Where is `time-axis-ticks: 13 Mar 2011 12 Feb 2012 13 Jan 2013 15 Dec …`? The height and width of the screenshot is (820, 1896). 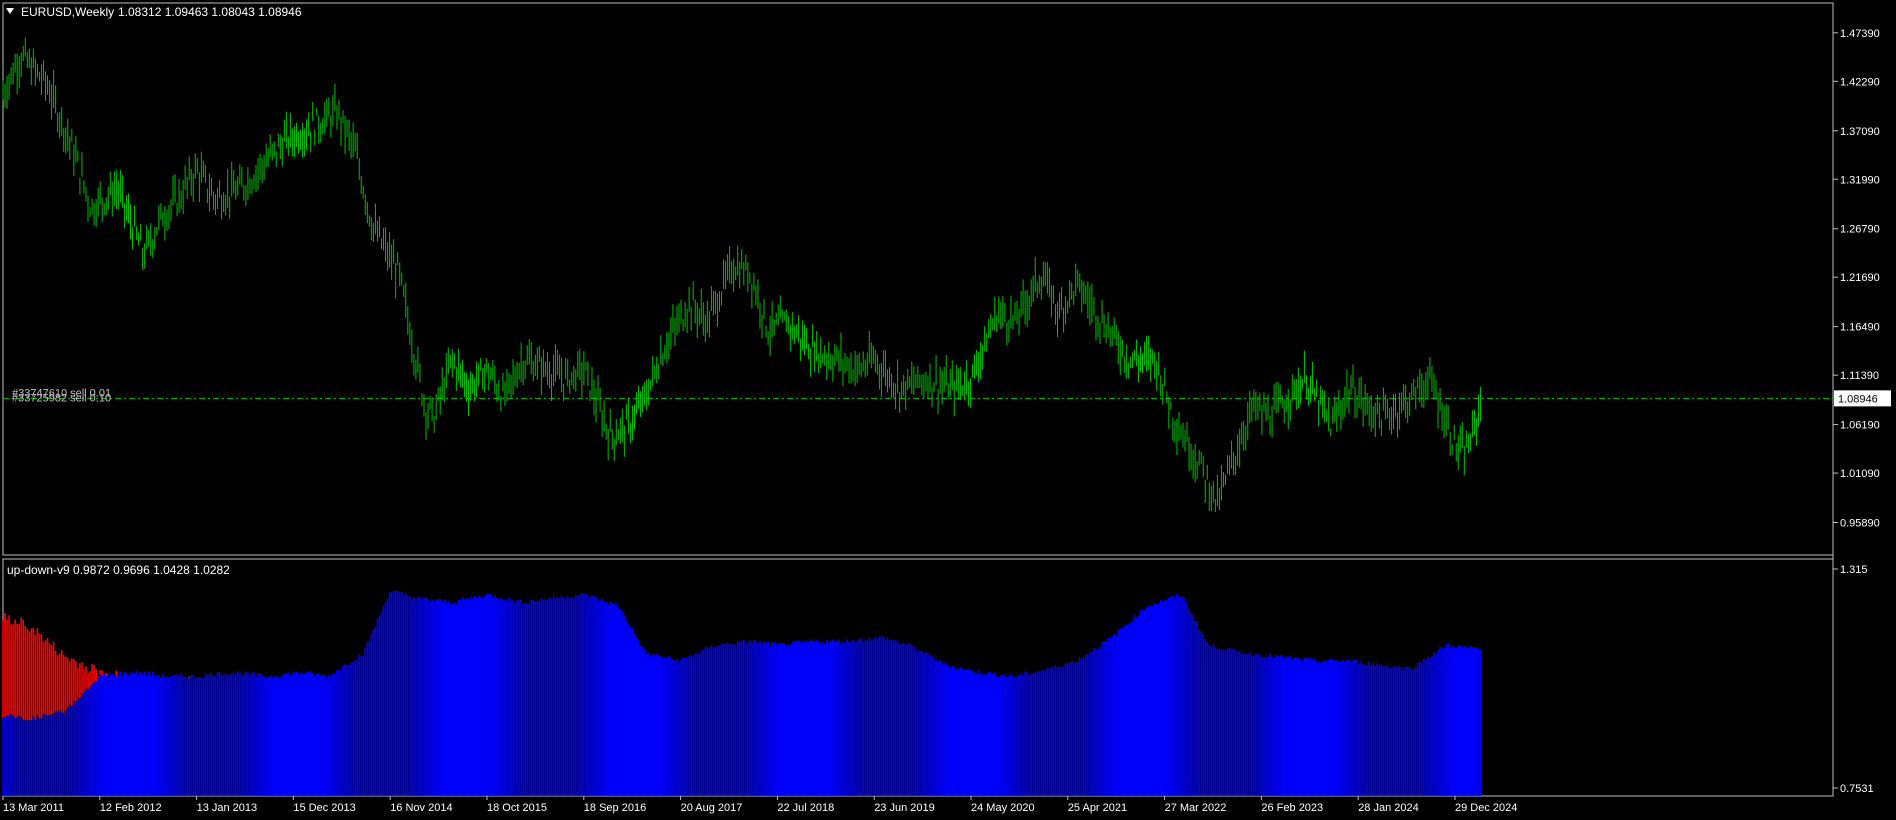
time-axis-ticks: 13 Mar 2011 12 Feb 2012 13 Jan 2013 15 Dec … is located at coordinates (759, 805).